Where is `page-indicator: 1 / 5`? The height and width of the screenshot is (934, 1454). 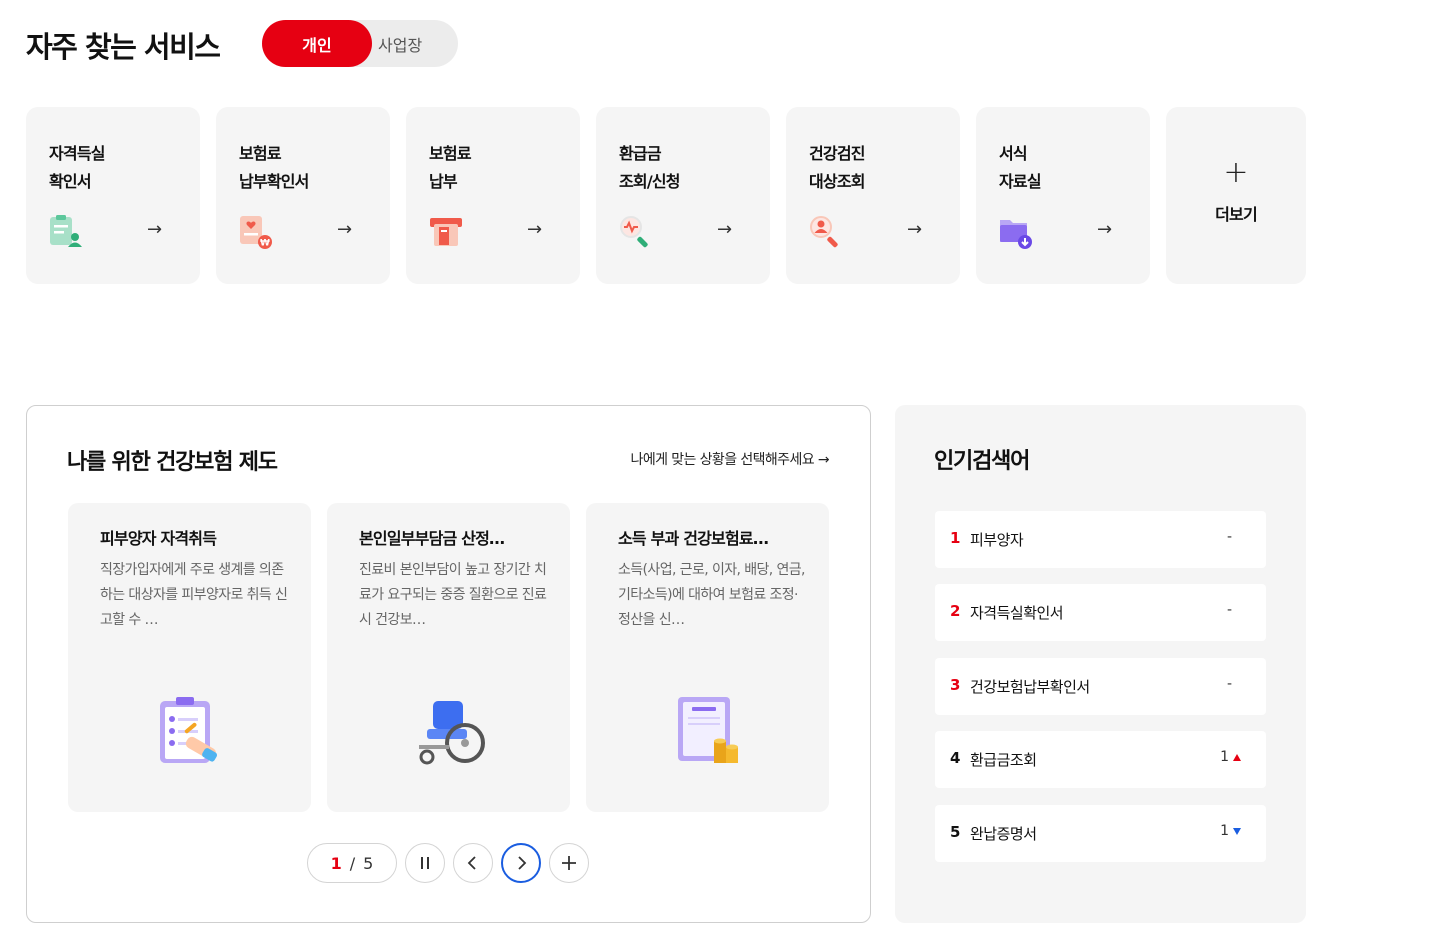
page-indicator: 1 / 5 is located at coordinates (352, 863).